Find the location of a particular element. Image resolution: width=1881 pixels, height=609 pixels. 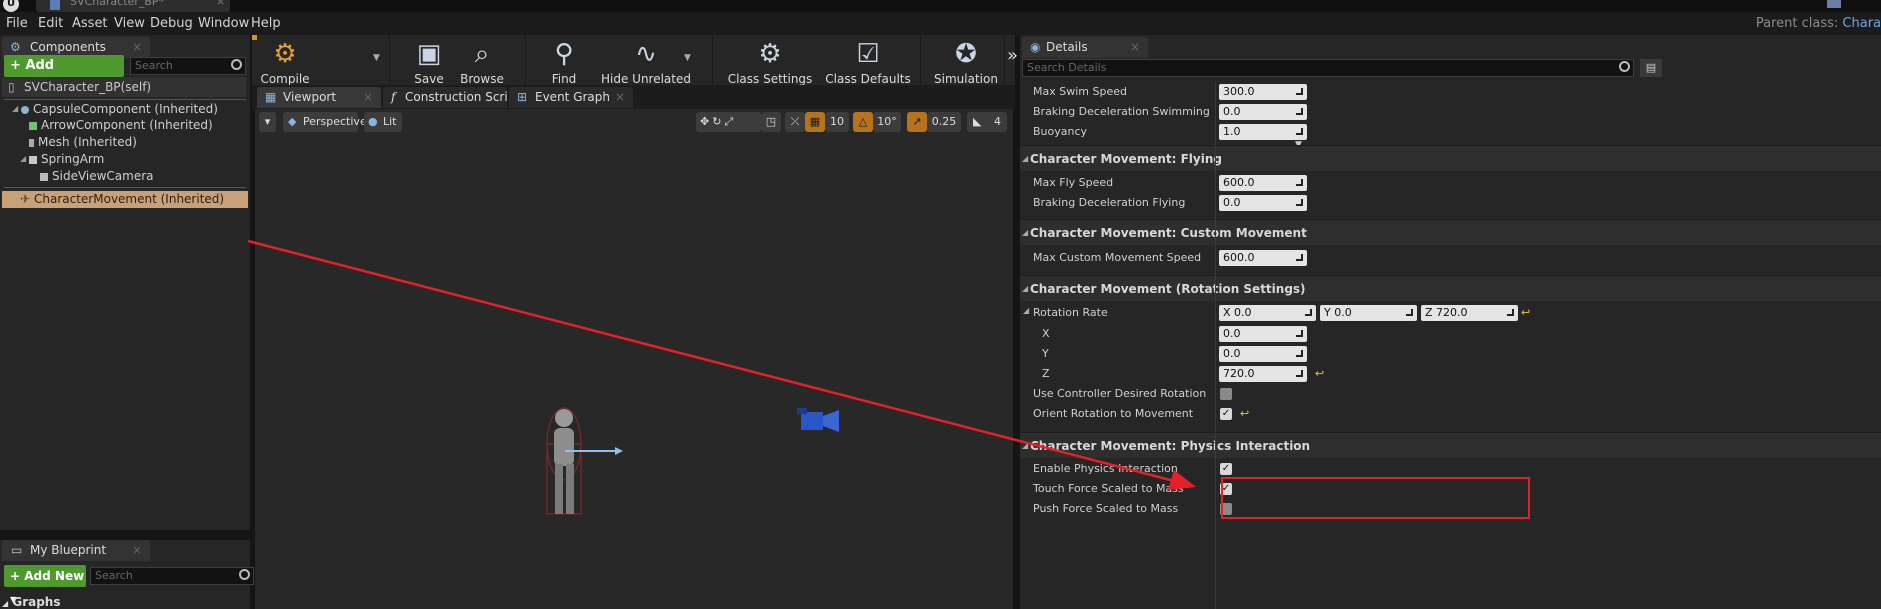

tree-item-springarm: ◢ SpringArm is located at coordinates (62, 159).